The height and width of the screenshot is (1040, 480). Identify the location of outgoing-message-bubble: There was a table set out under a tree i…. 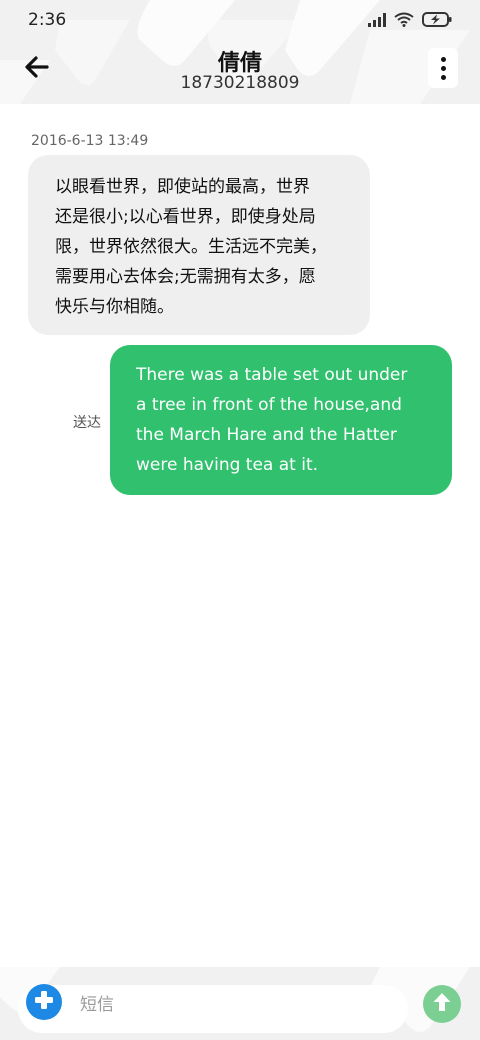
(281, 420).